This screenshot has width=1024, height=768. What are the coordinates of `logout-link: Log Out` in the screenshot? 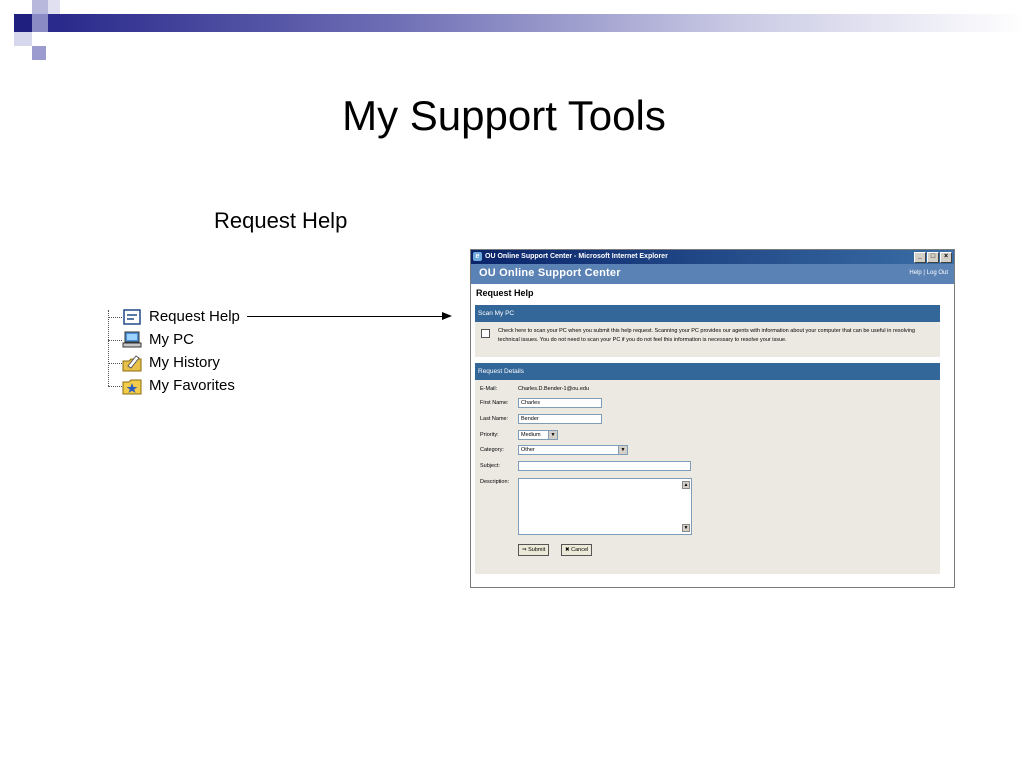 It's located at (937, 273).